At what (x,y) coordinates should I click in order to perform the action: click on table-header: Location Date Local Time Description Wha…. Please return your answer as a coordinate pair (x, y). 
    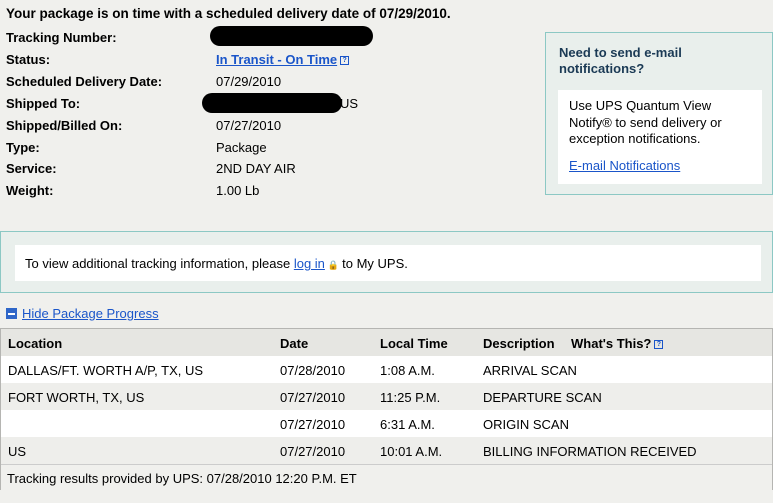
    Looking at the image, I should click on (386, 342).